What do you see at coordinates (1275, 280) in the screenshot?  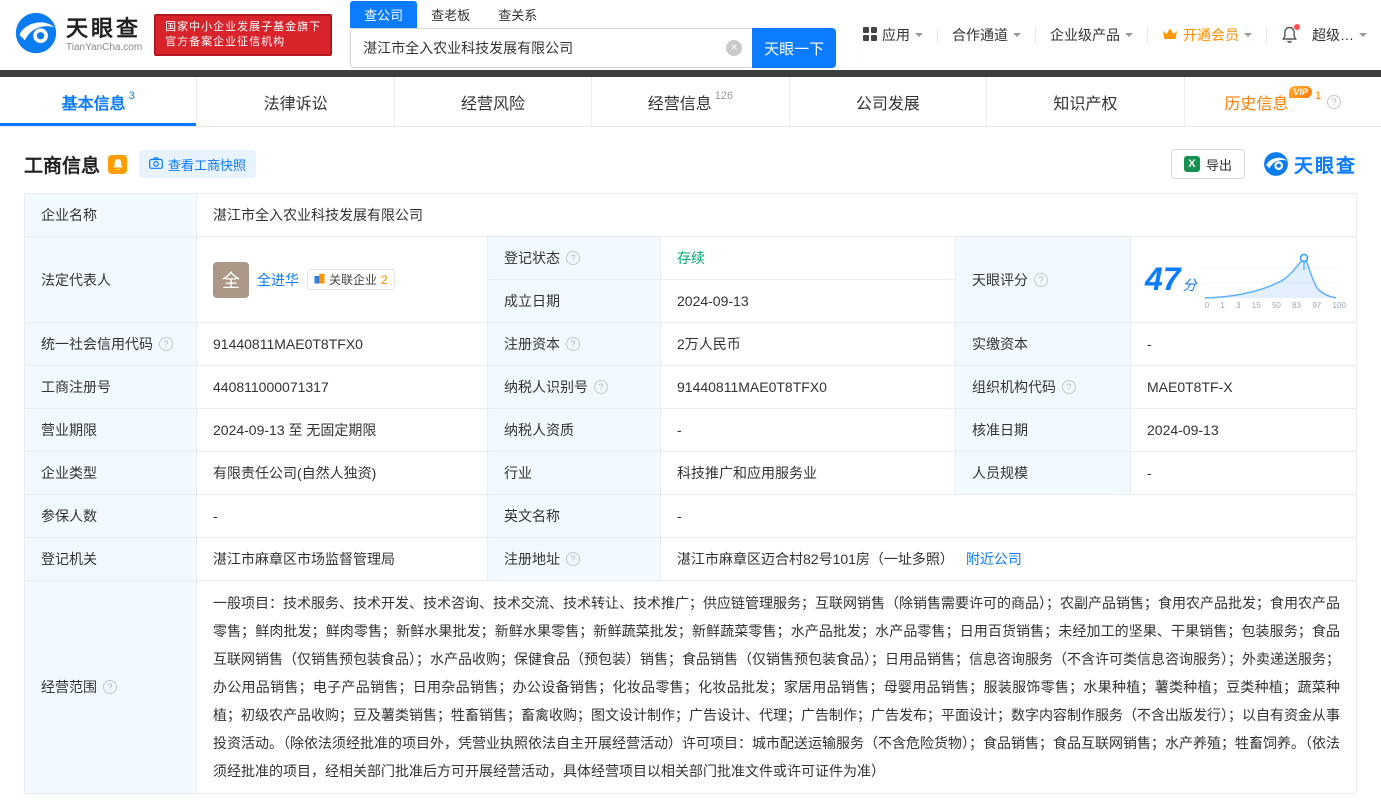 I see `score-distribution-chart: 0 1 3 15 50 83 97 100` at bounding box center [1275, 280].